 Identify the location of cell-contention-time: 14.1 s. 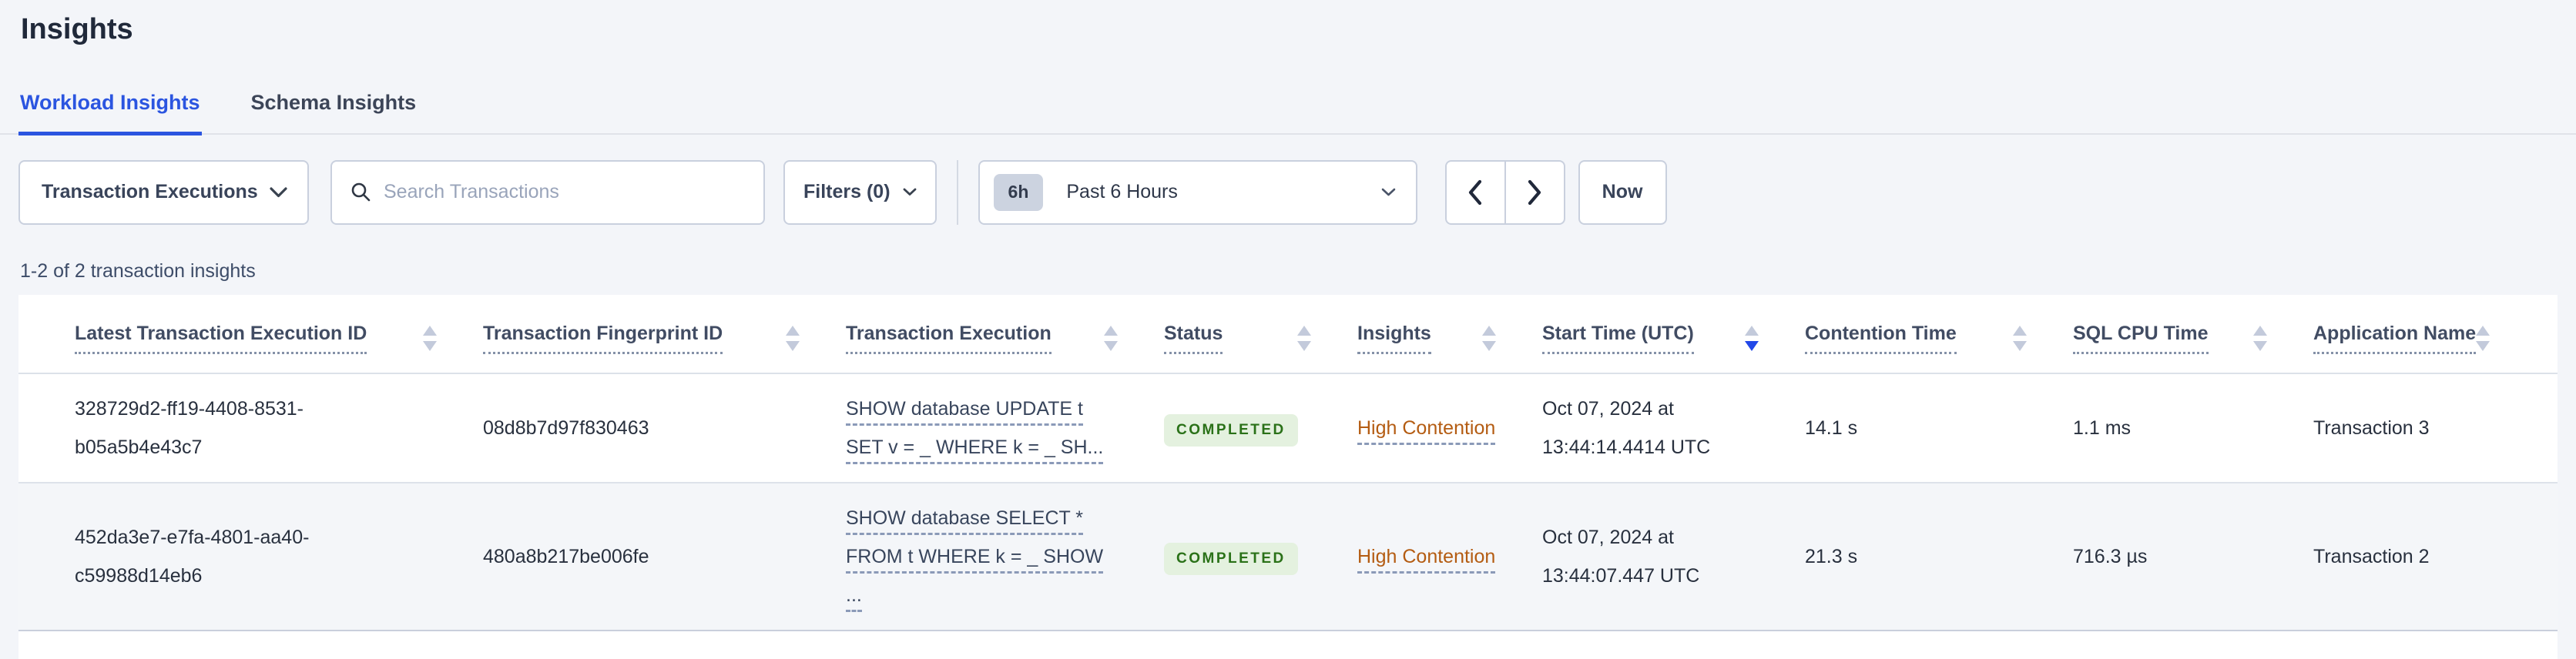
(1831, 427).